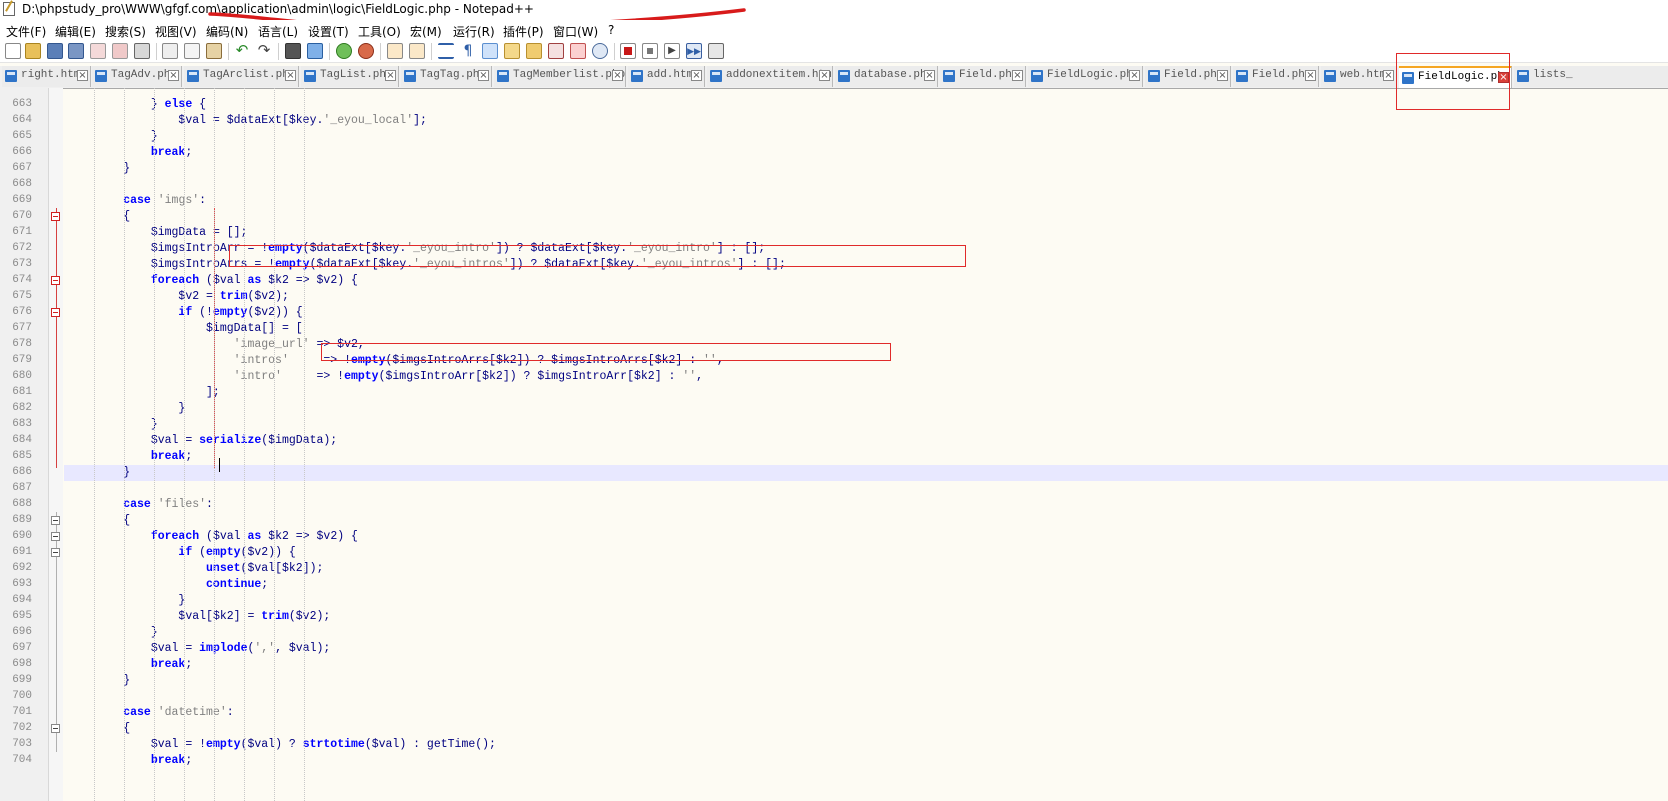 This screenshot has height=801, width=1668. What do you see at coordinates (315, 51) in the screenshot?
I see `replace-icon` at bounding box center [315, 51].